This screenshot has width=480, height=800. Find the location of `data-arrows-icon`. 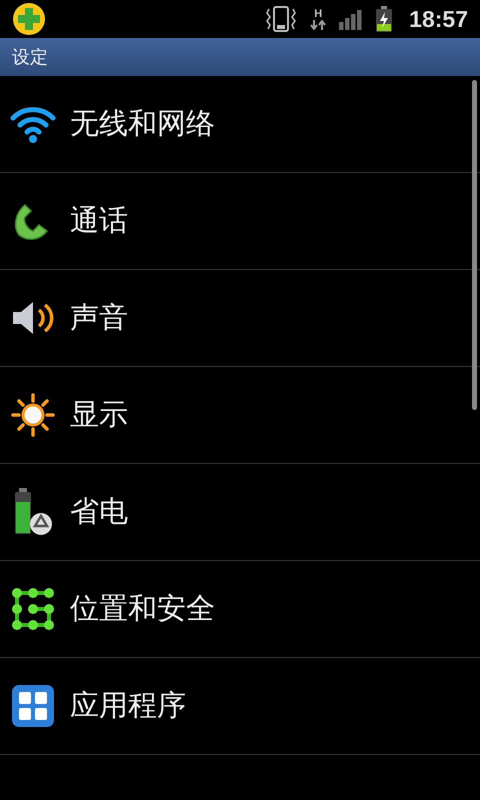

data-arrows-icon is located at coordinates (318, 25).